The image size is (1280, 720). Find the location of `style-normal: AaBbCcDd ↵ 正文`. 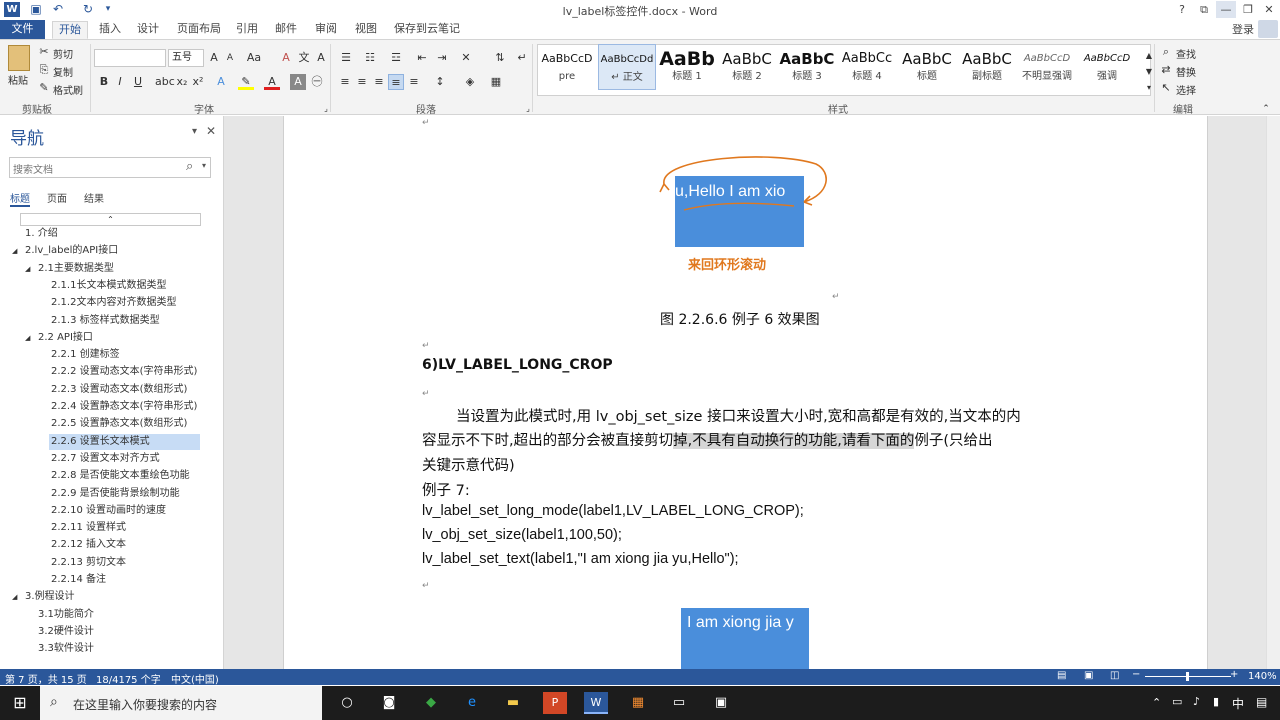

style-normal: AaBbCcDd ↵ 正文 is located at coordinates (627, 67).